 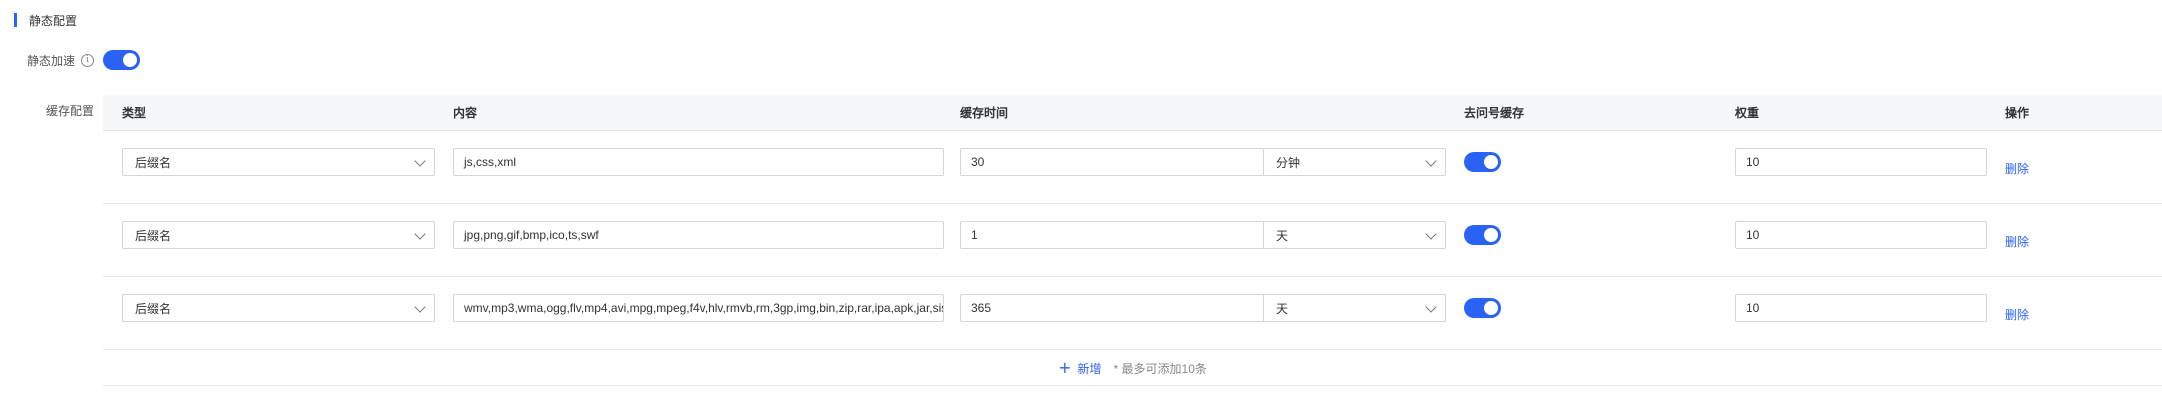 What do you see at coordinates (698, 235) in the screenshot?
I see `content-input: jpg,png,gif,bmp,ico,ts,swf` at bounding box center [698, 235].